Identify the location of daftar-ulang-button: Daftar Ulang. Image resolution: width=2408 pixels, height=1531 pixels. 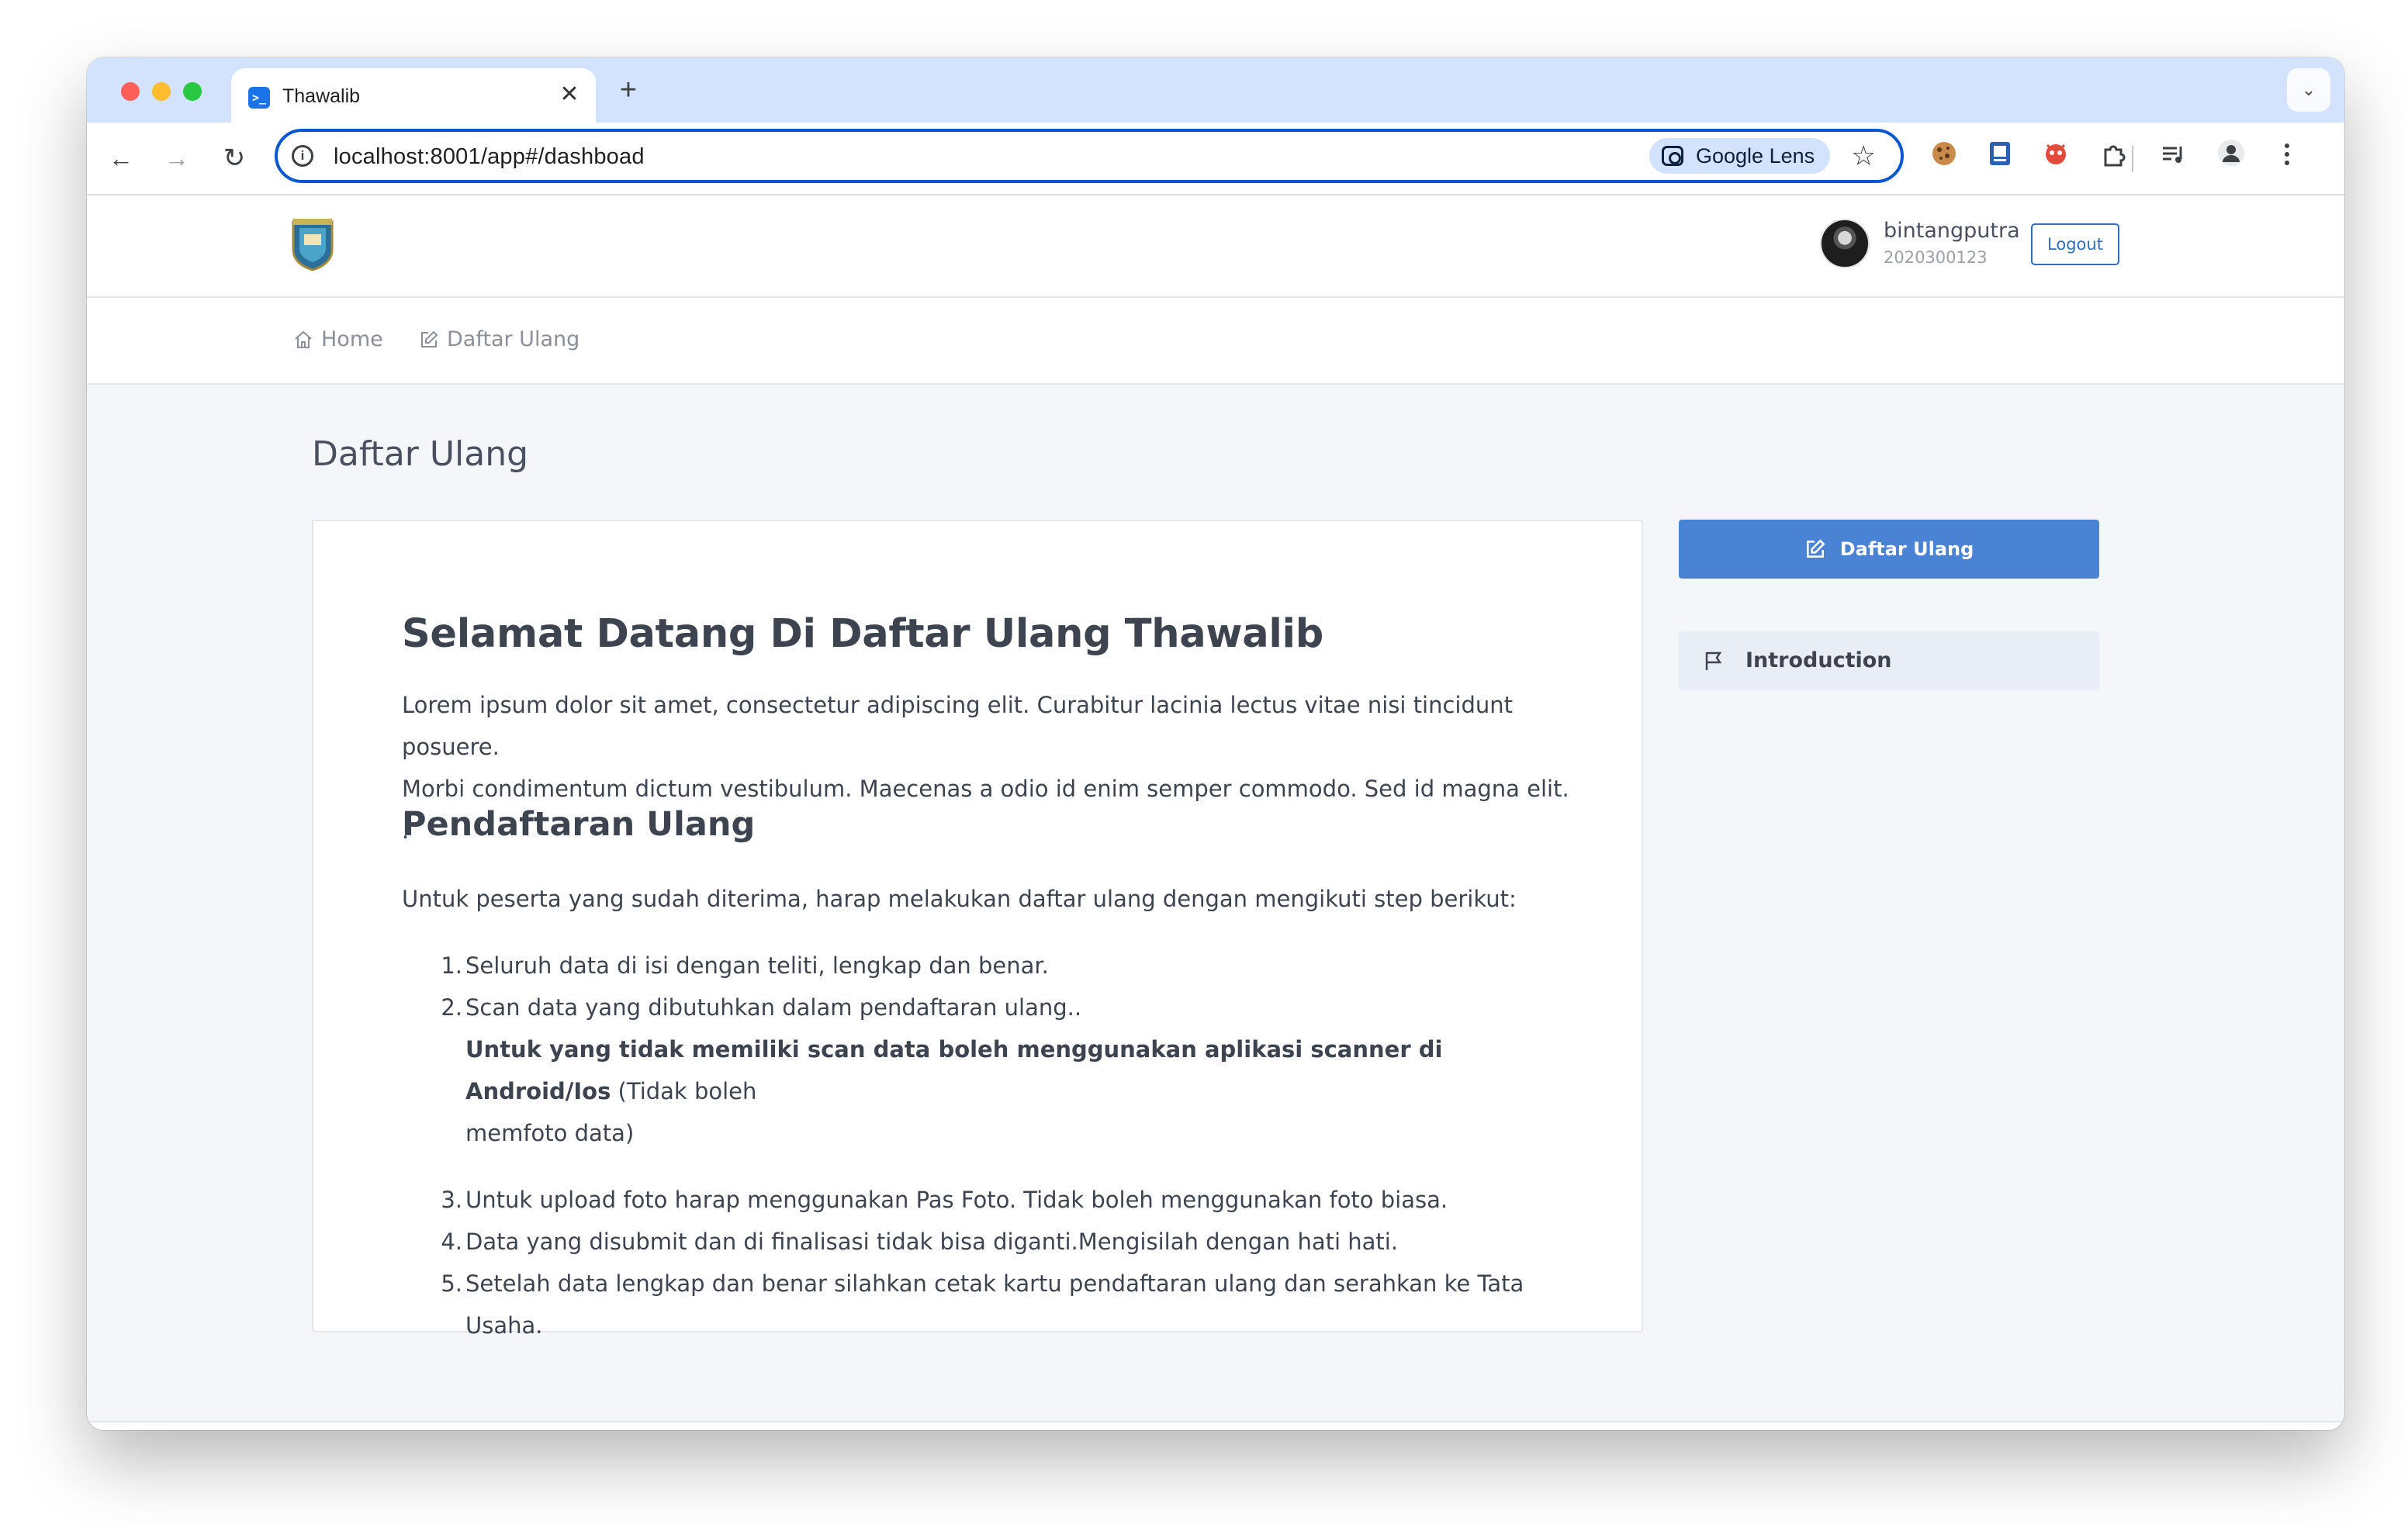
(1889, 549).